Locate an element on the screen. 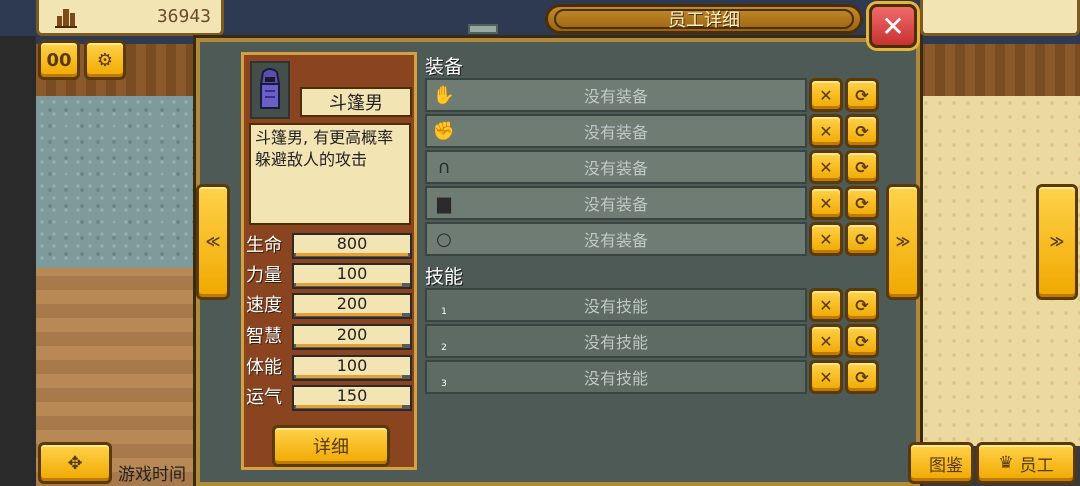 The width and height of the screenshot is (1080, 486). gears-icon: ⚙ is located at coordinates (105, 60).